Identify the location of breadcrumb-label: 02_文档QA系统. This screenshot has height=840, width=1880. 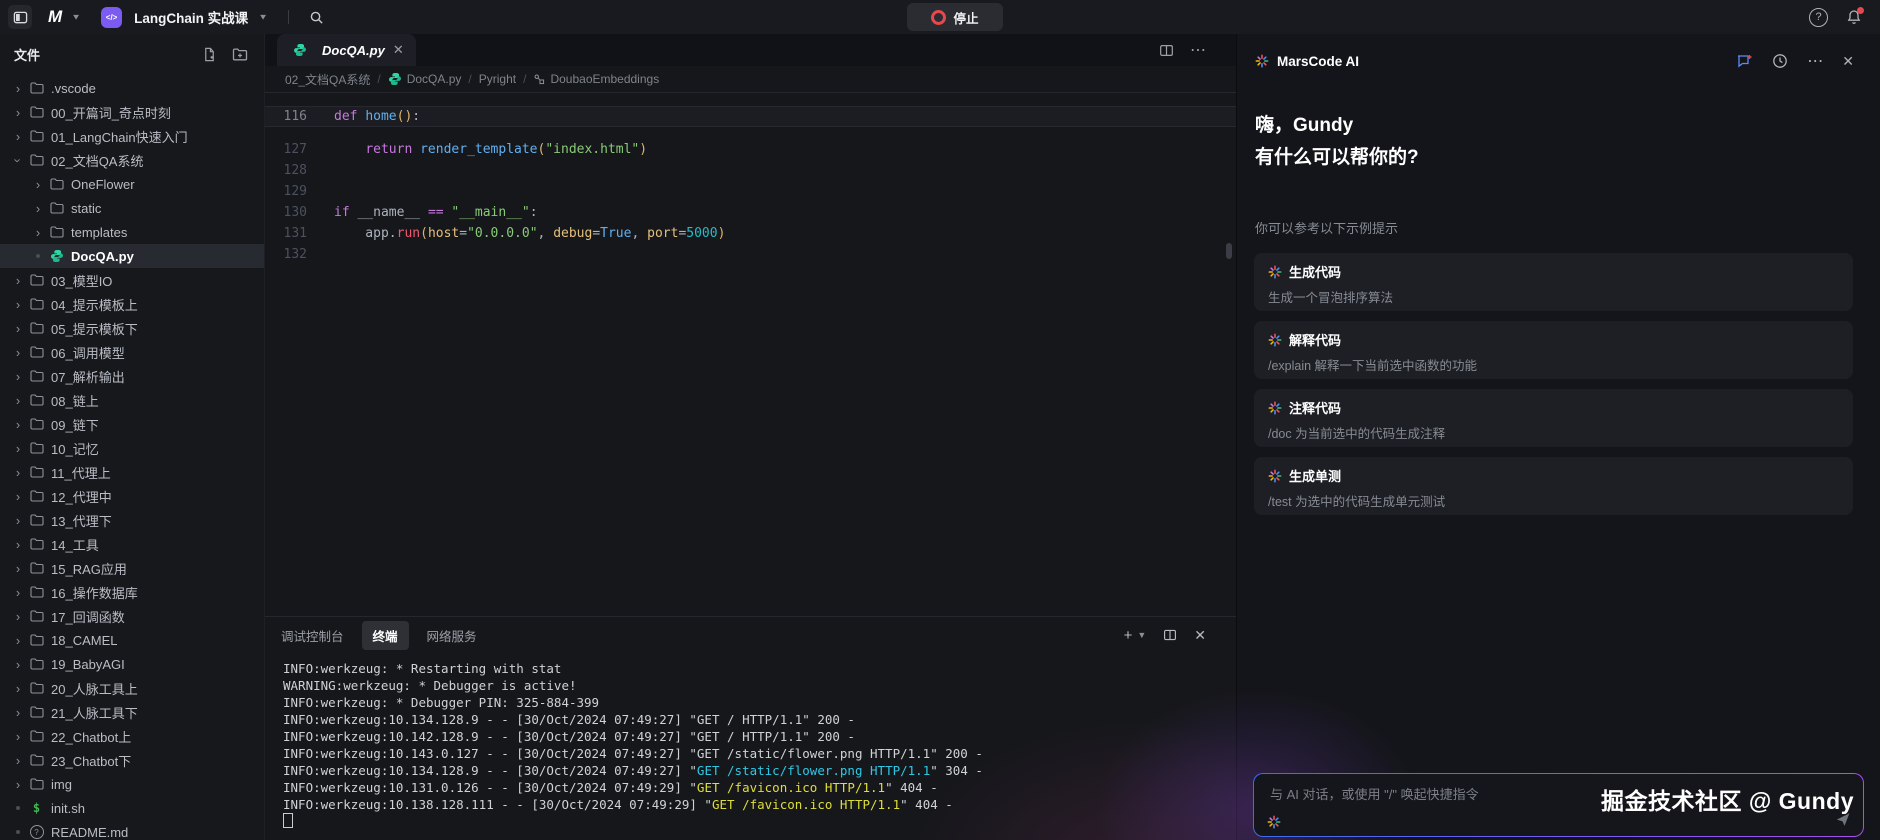
(328, 79).